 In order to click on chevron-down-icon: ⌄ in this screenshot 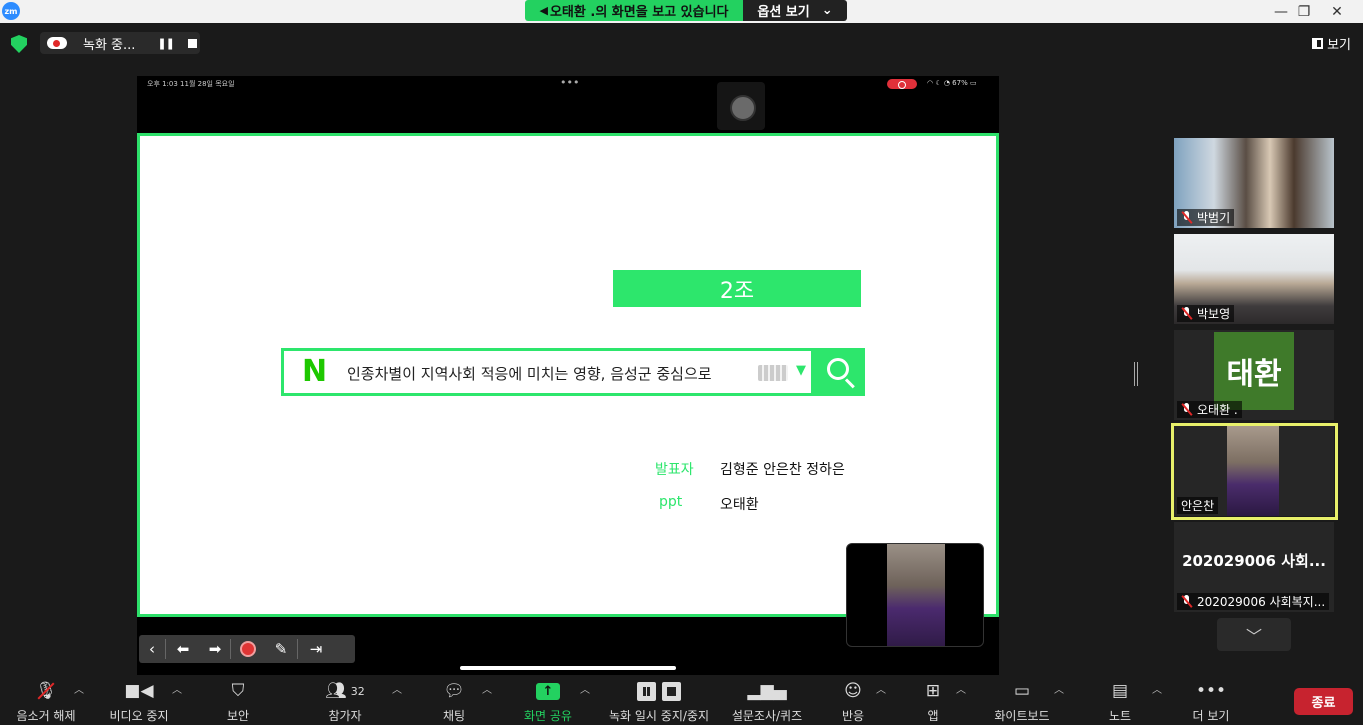, I will do `click(827, 10)`.